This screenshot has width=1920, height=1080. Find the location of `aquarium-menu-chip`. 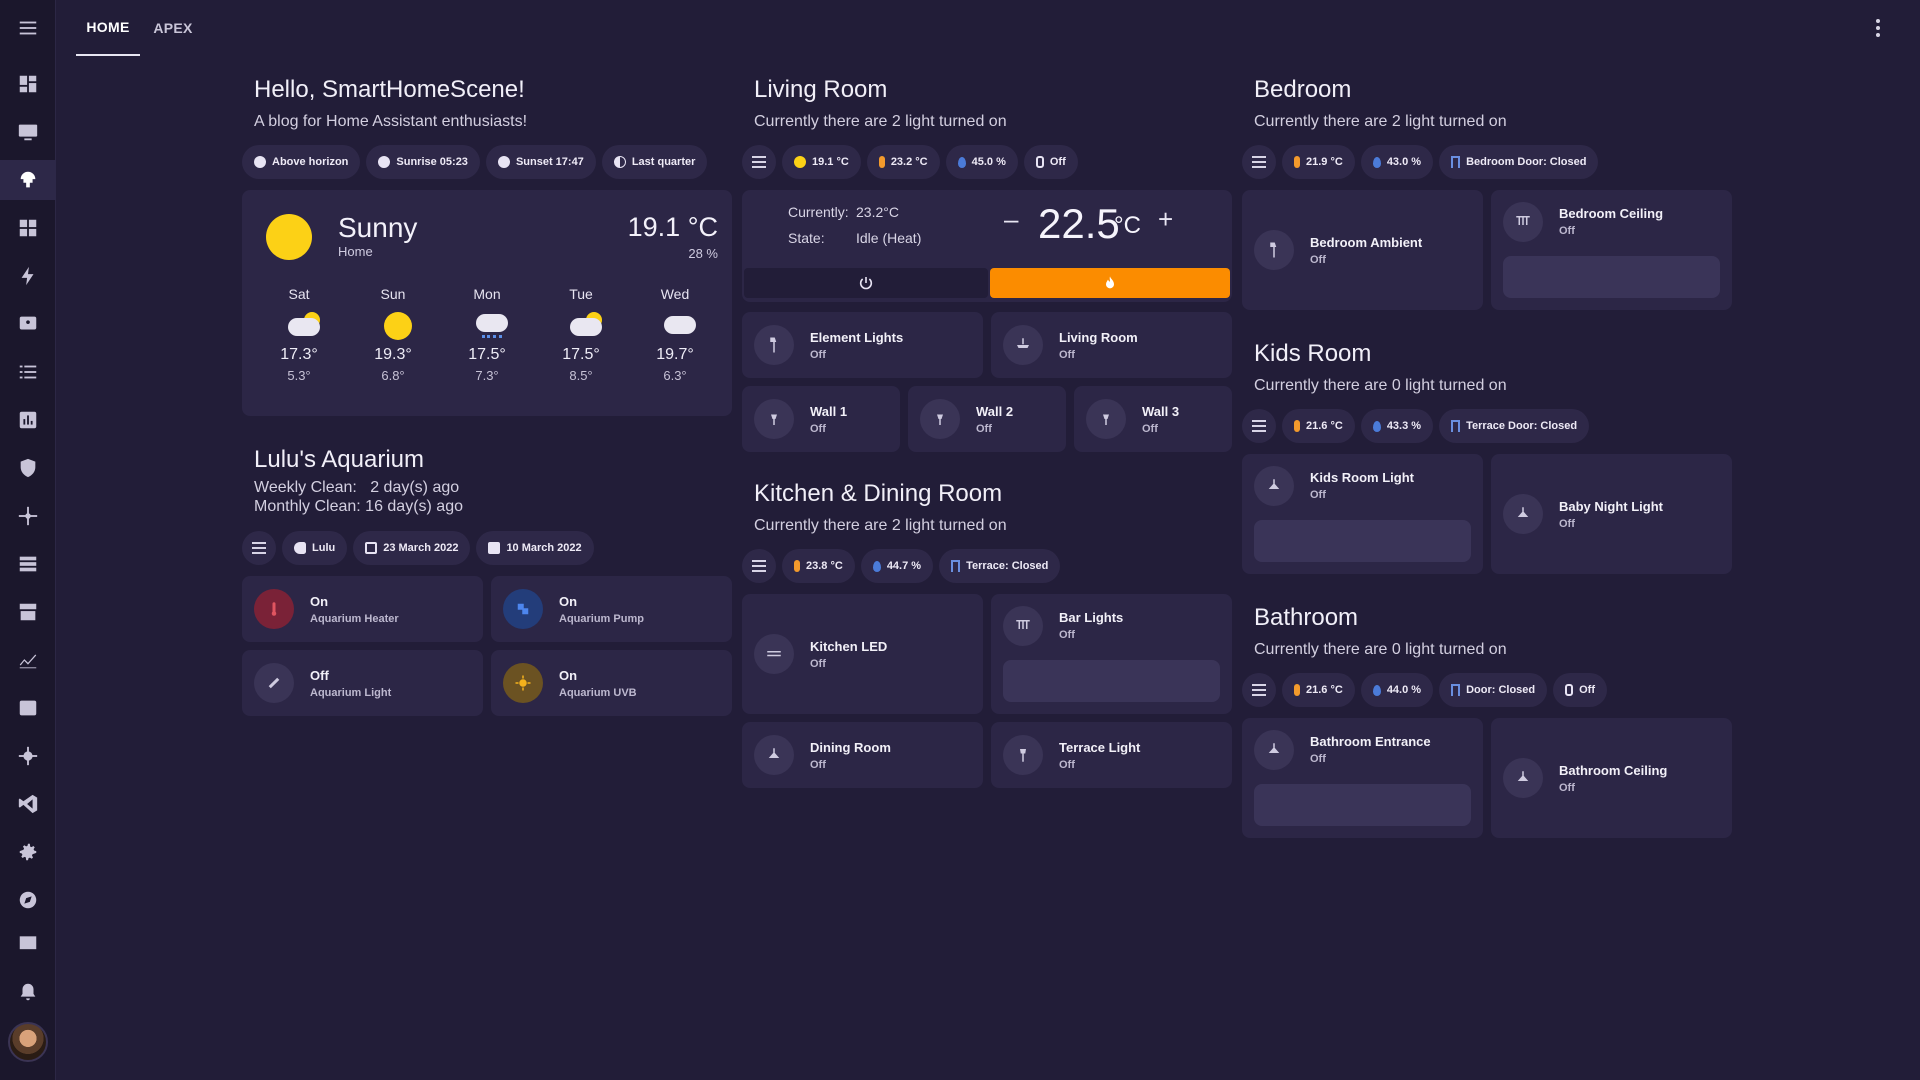

aquarium-menu-chip is located at coordinates (259, 548).